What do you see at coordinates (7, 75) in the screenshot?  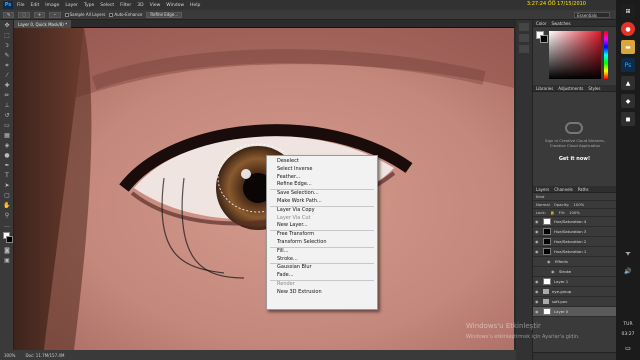 I see `eyedropper-tool-icon: ⁄` at bounding box center [7, 75].